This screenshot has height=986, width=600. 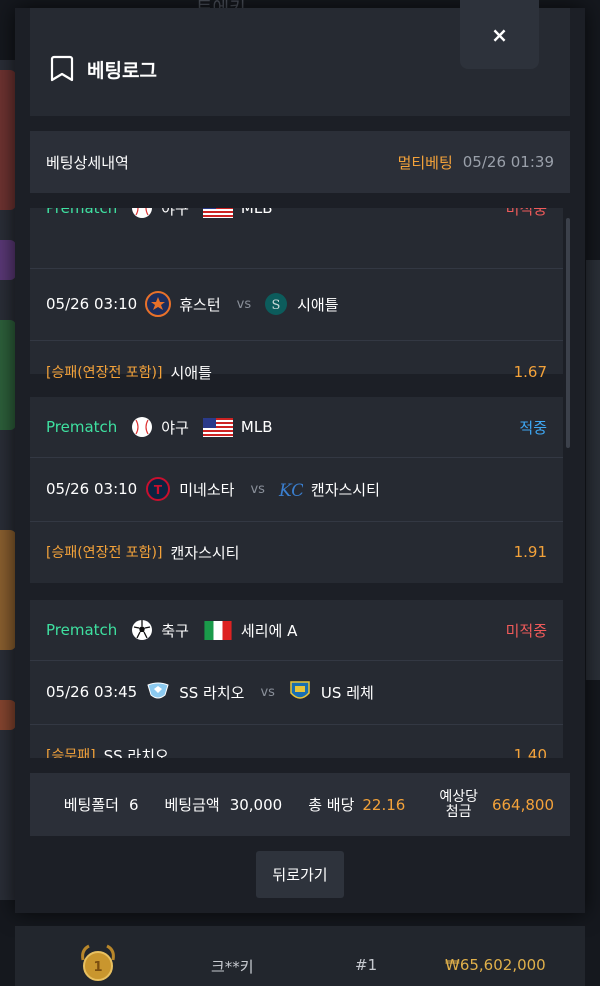 What do you see at coordinates (533, 427) in the screenshot?
I see `bet-status: 적중` at bounding box center [533, 427].